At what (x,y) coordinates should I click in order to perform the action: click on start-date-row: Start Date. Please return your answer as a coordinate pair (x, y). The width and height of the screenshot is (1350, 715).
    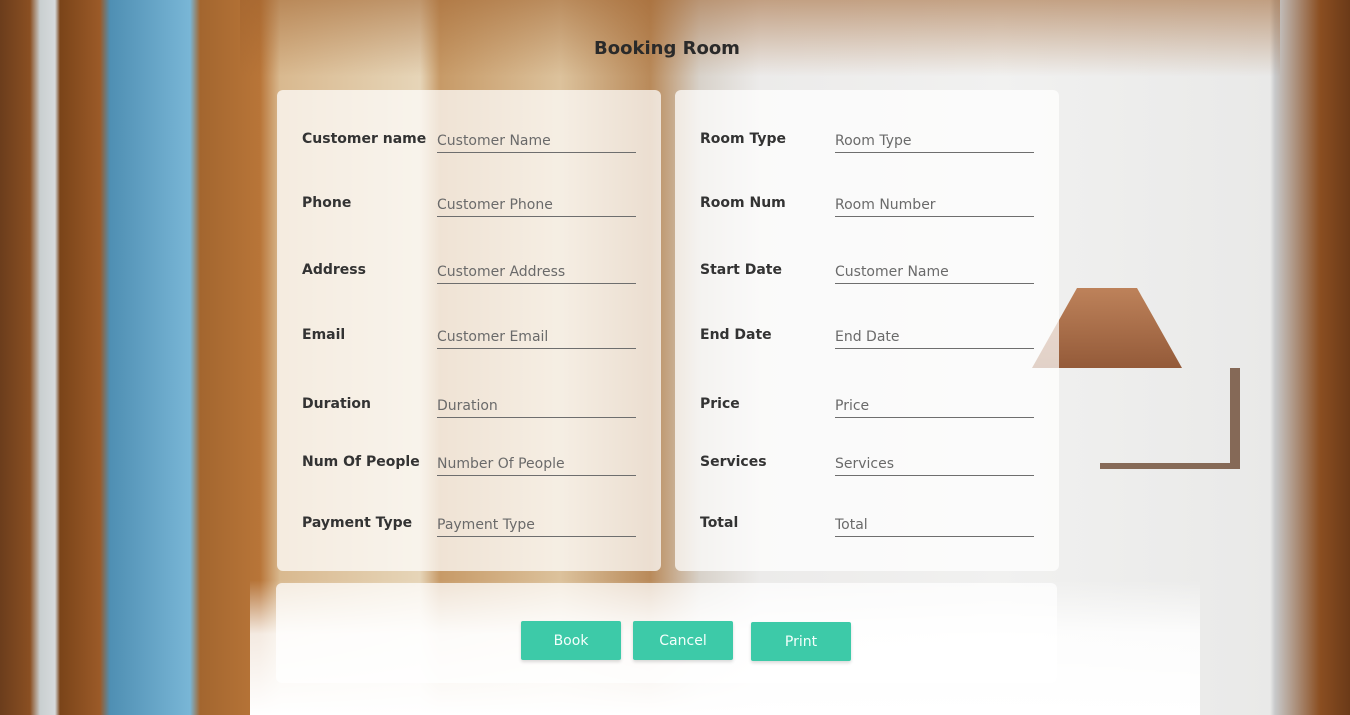
    Looking at the image, I should click on (867, 277).